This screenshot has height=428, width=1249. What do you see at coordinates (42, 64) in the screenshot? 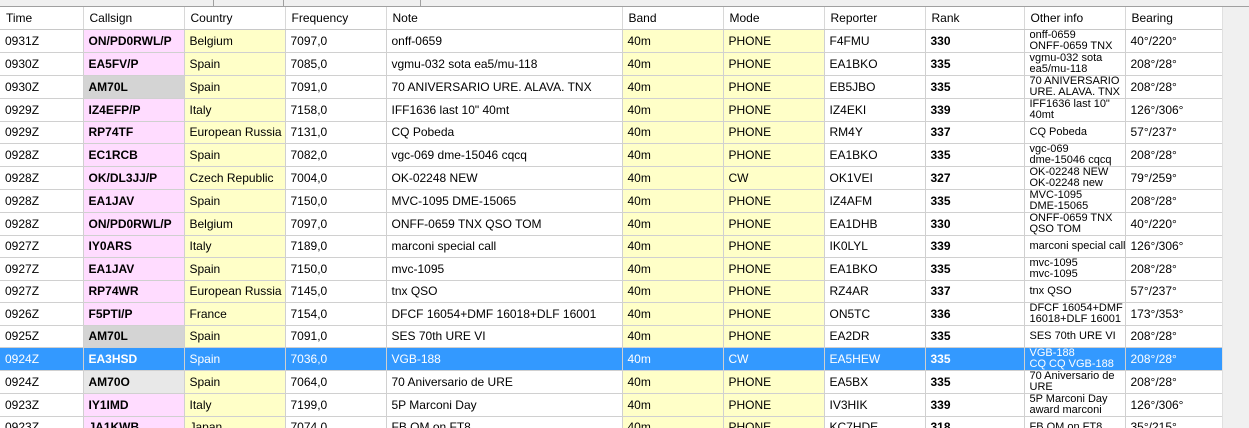
I see `cell-time: 0930Z` at bounding box center [42, 64].